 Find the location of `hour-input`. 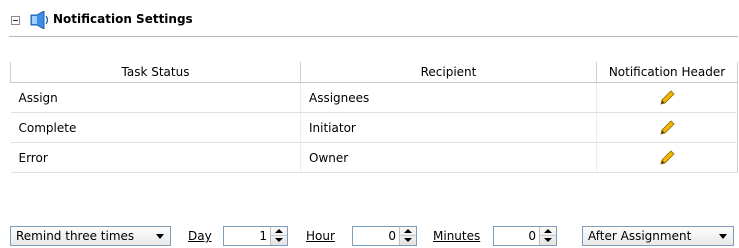

hour-input is located at coordinates (376, 236).